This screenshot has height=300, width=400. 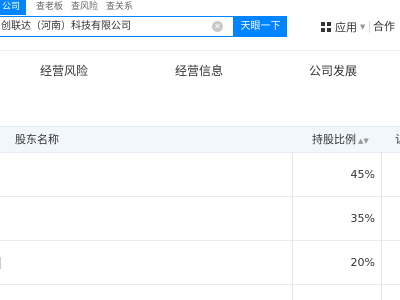 I want to click on search-button: 天眼一下, so click(x=260, y=26).